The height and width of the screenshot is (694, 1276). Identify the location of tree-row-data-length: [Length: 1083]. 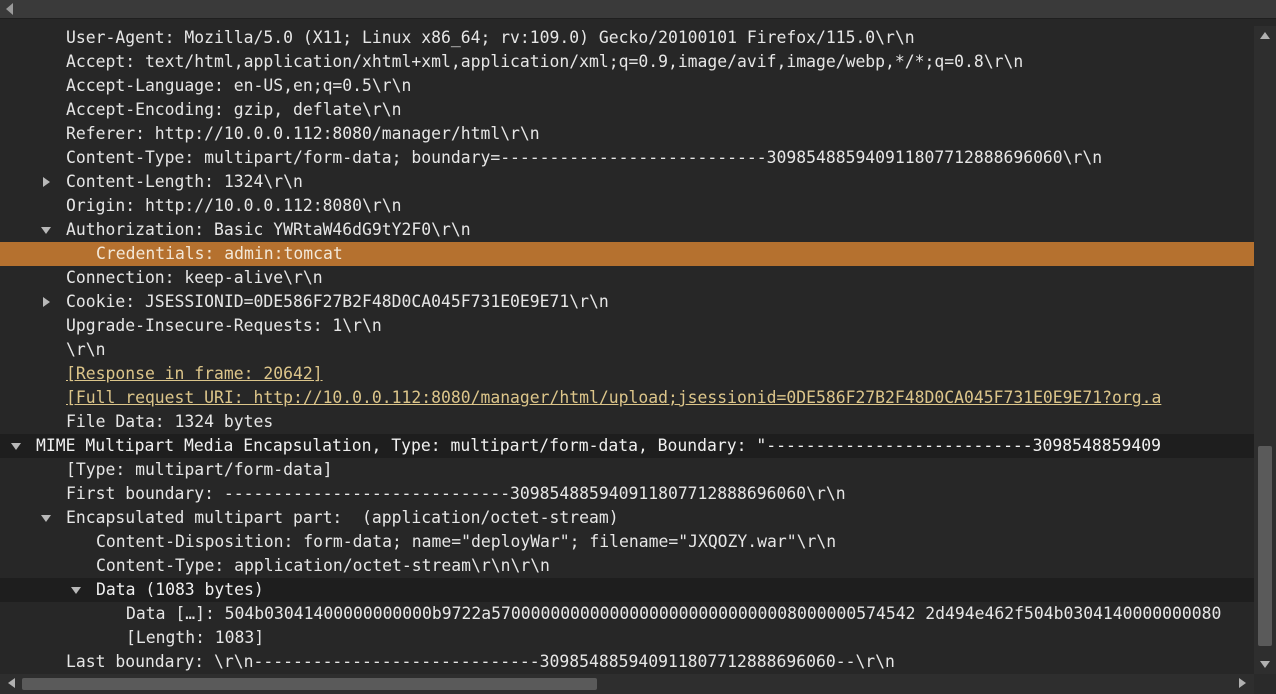
(627, 638).